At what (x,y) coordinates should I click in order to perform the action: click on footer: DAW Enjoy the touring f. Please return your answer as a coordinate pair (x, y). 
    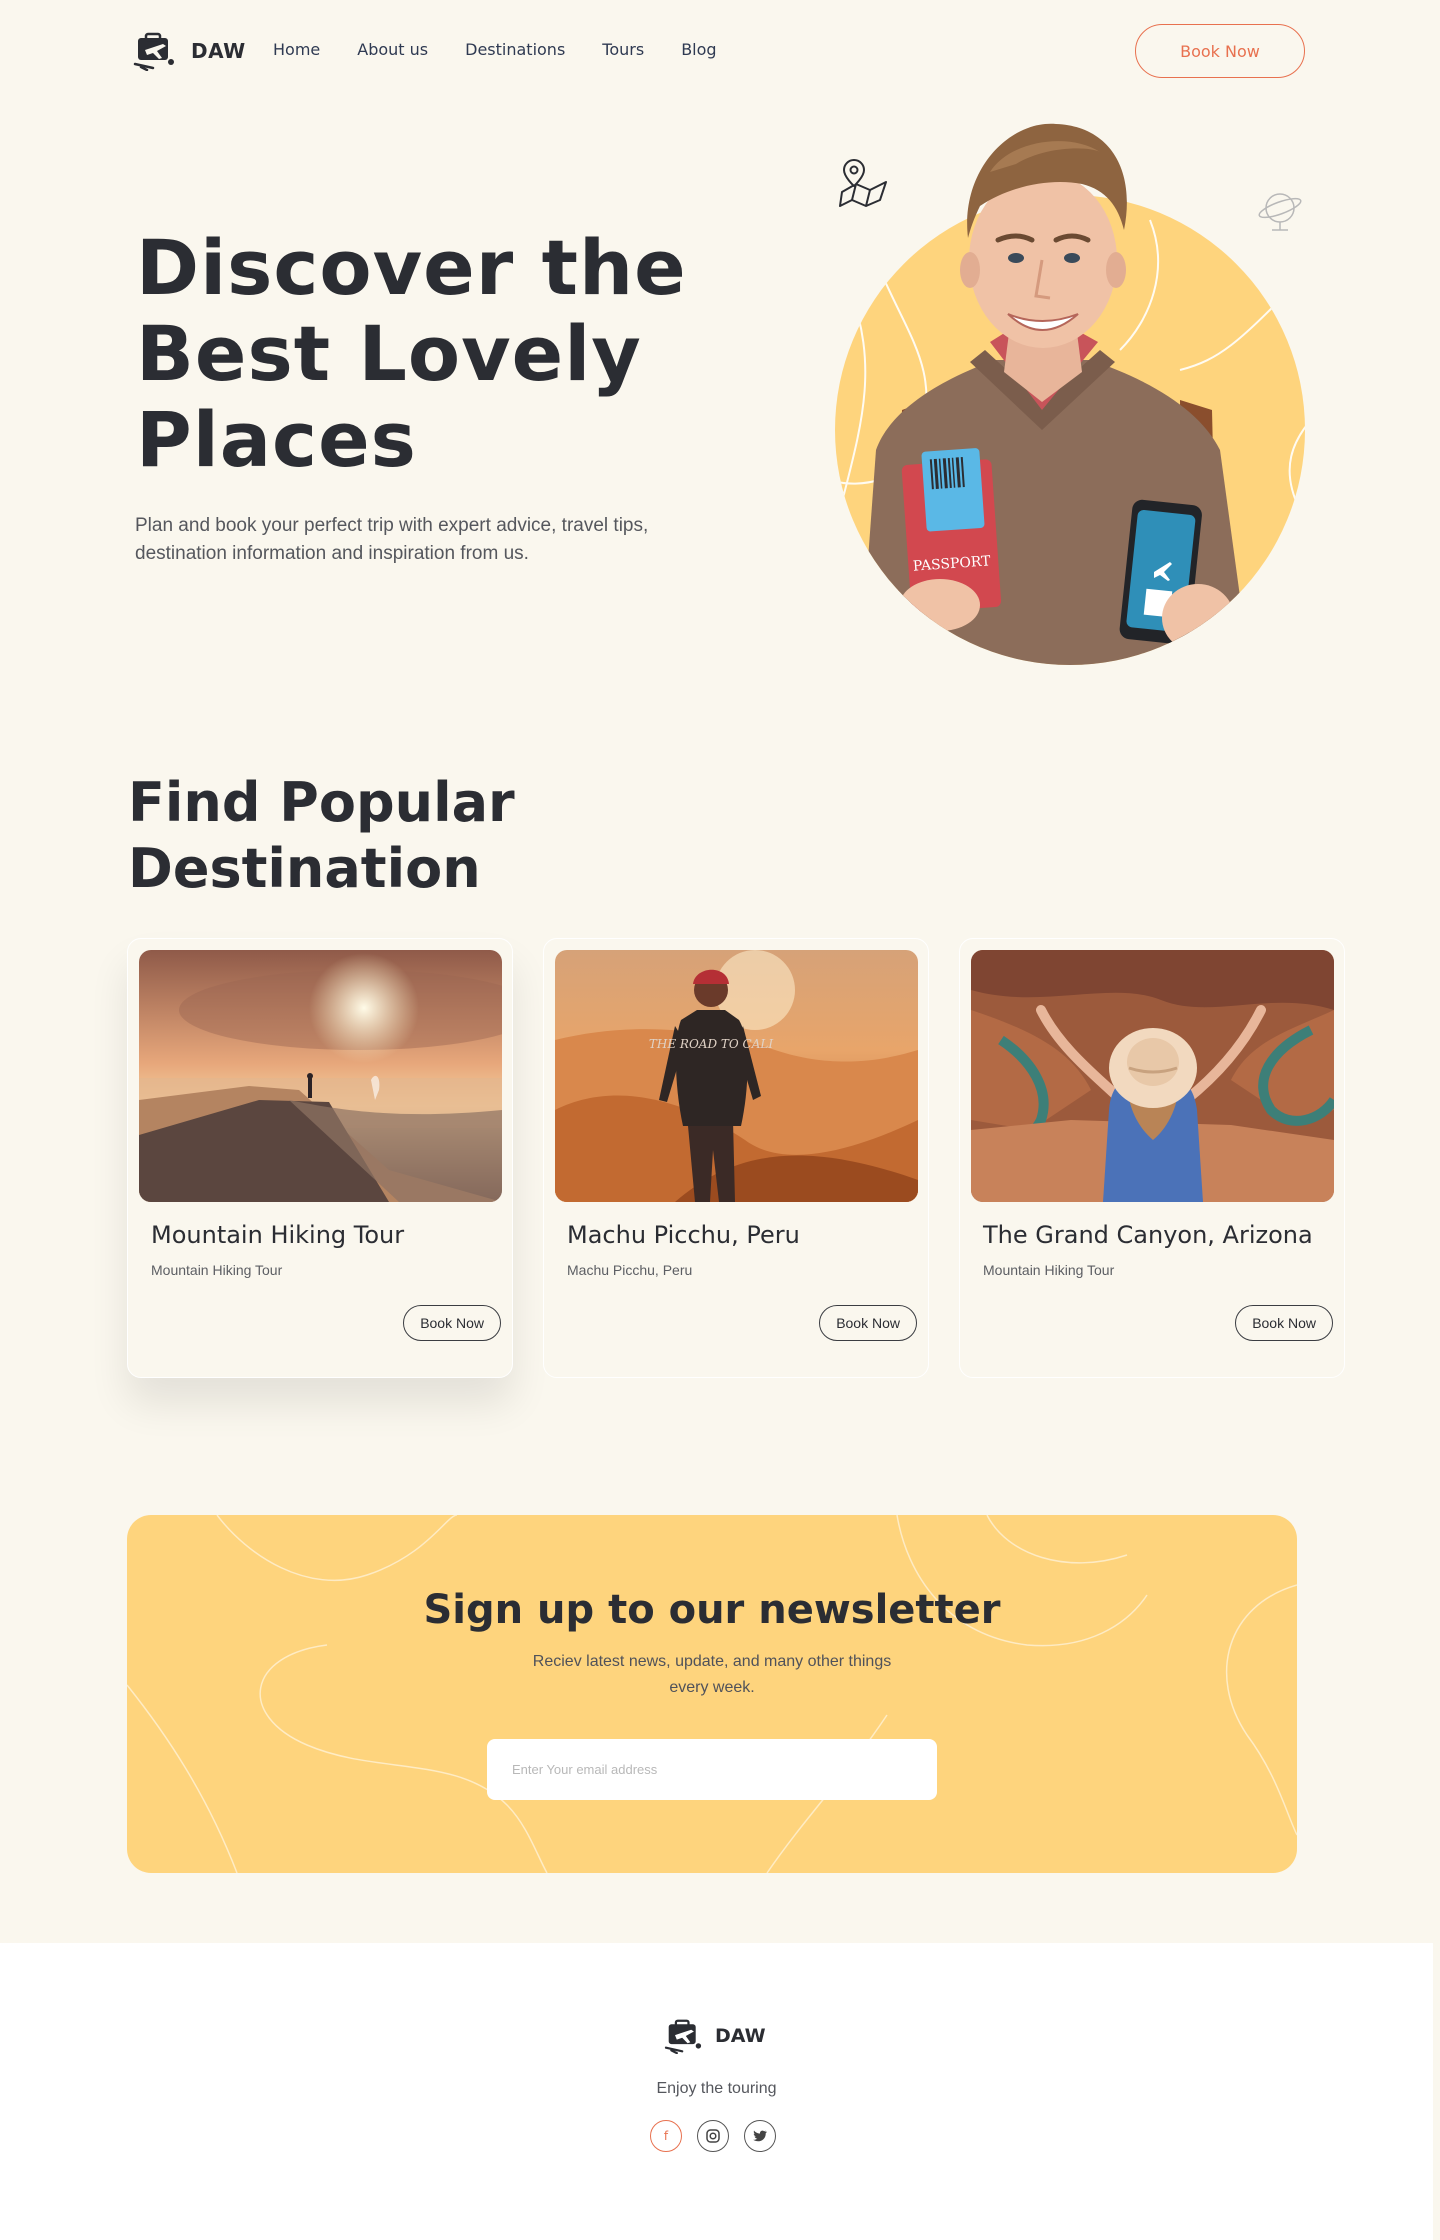
    Looking at the image, I should click on (716, 2091).